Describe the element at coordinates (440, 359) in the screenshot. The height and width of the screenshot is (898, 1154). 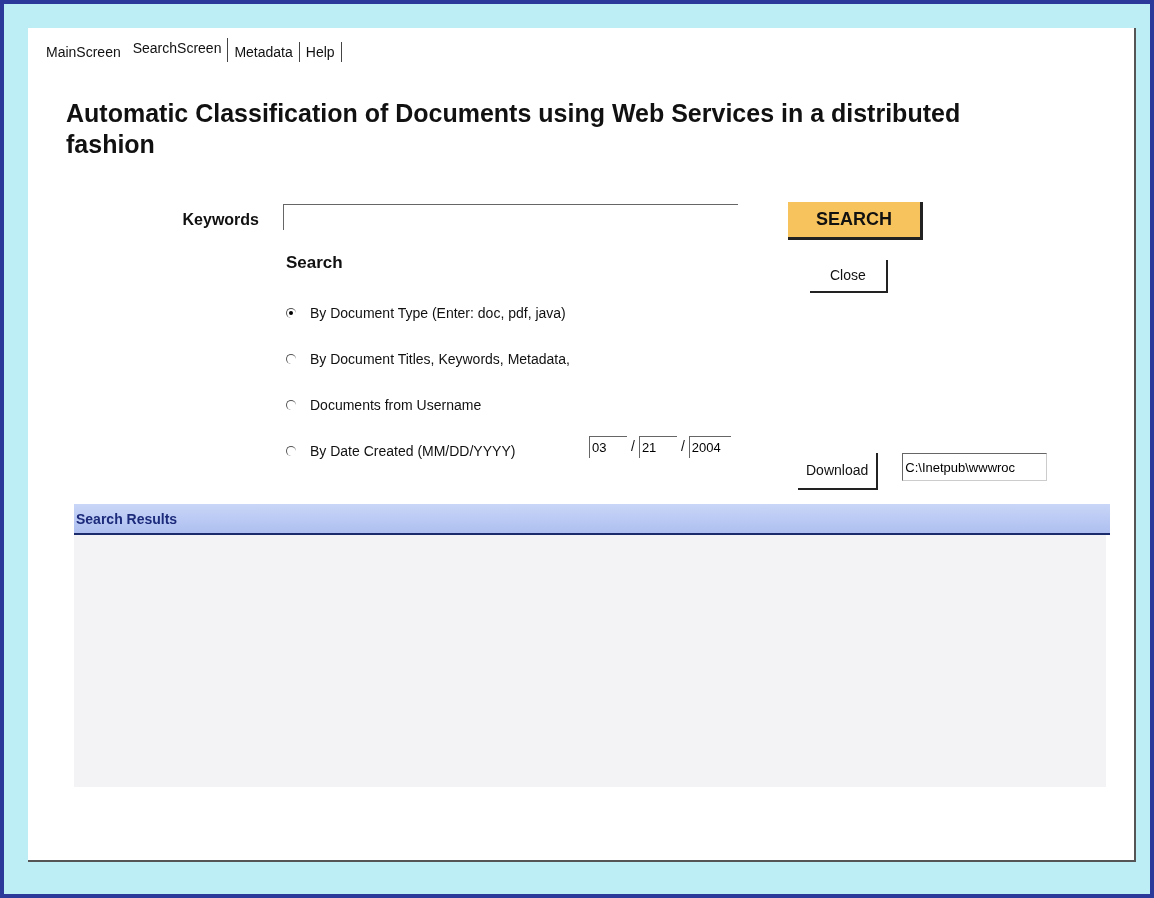
I see `option-label: By Document Titles, Keywords, Metadata,` at that location.